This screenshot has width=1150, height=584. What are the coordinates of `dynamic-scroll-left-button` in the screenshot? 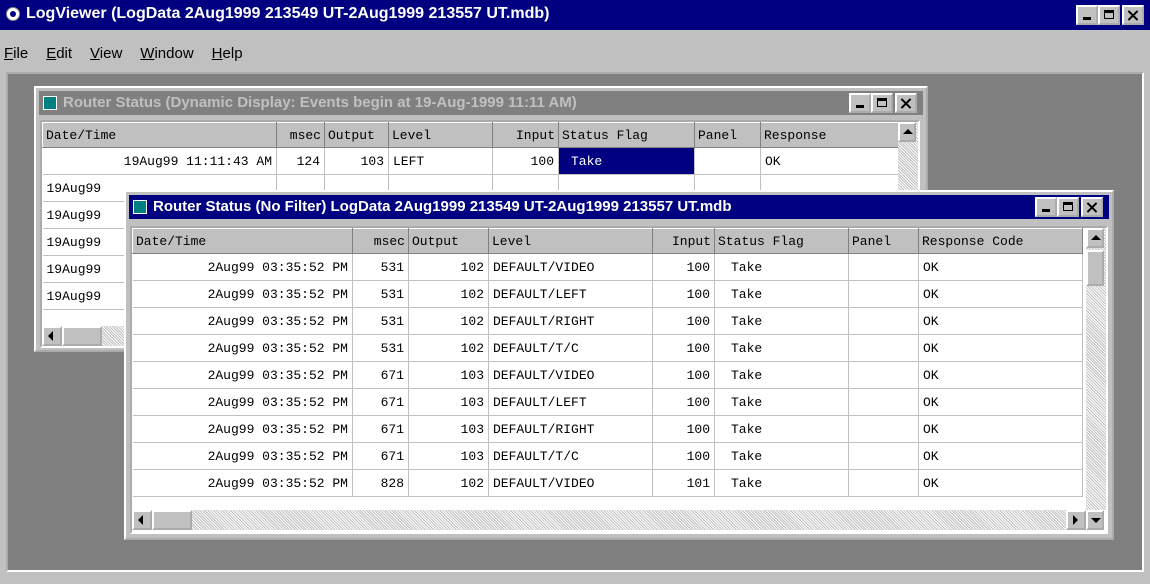 It's located at (52, 336).